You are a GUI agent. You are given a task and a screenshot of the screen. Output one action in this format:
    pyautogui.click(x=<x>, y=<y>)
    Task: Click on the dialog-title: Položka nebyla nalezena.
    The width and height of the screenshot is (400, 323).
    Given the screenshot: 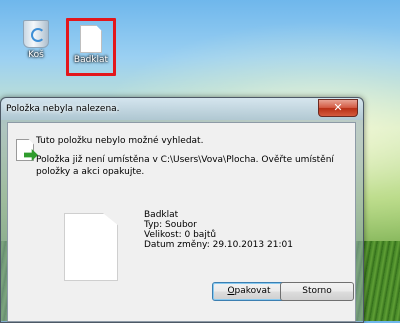 What is the action you would take?
    pyautogui.click(x=63, y=109)
    